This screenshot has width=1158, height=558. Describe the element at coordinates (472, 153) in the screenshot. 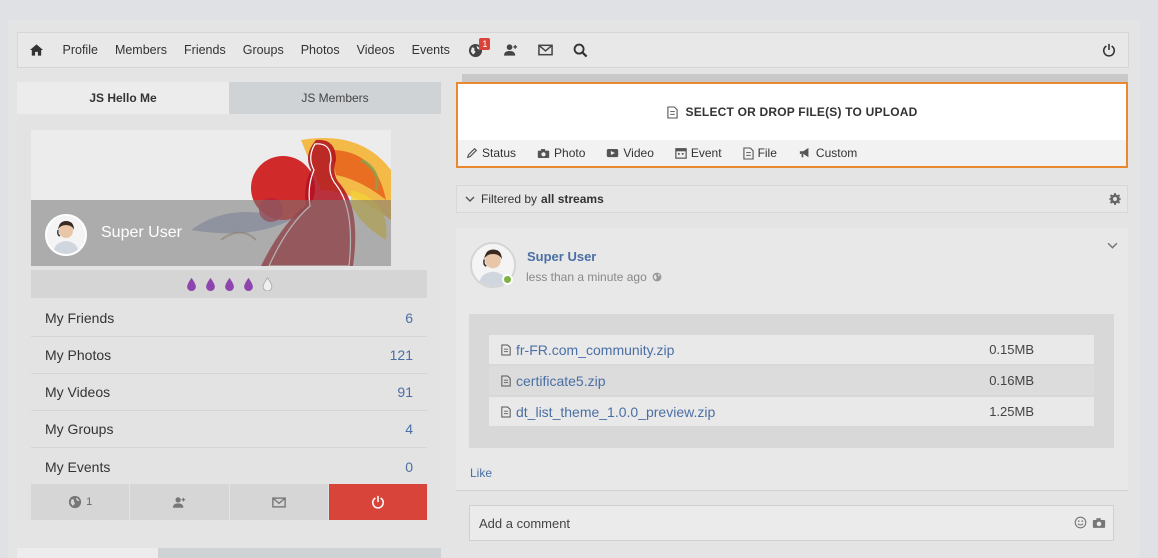

I see `pencil-icon` at that location.